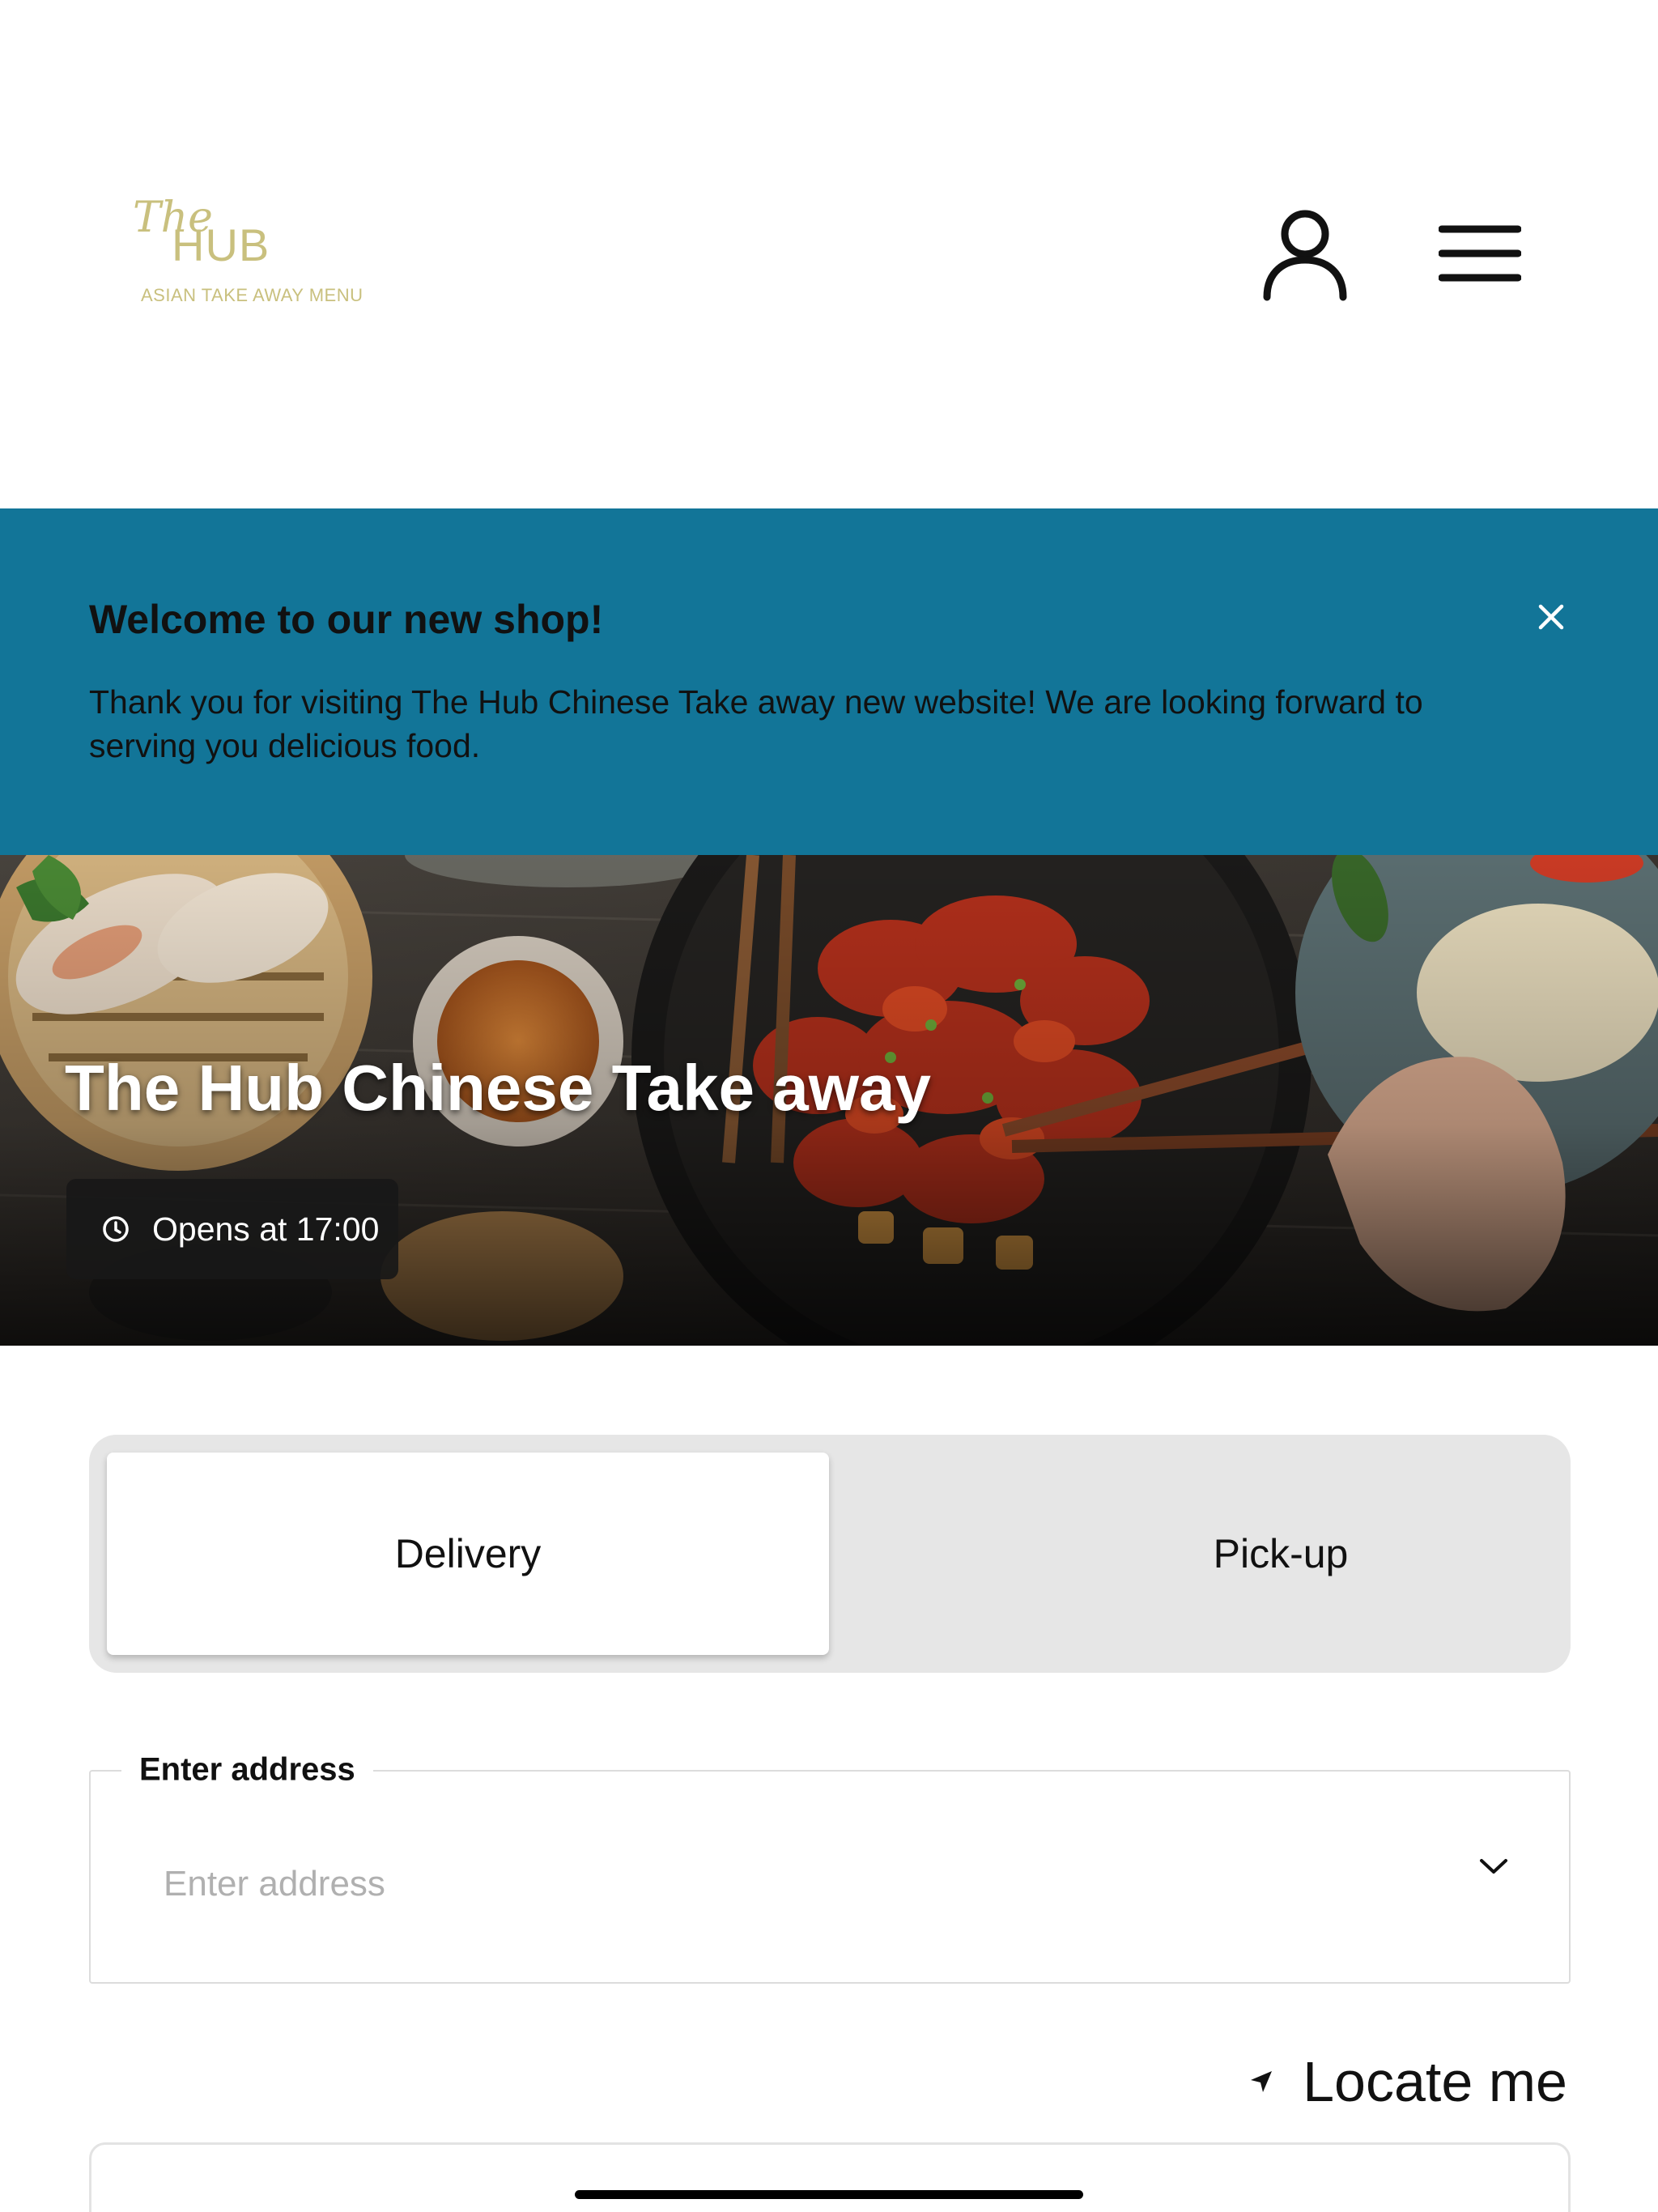  I want to click on delivery-option: Delivery, so click(468, 1554).